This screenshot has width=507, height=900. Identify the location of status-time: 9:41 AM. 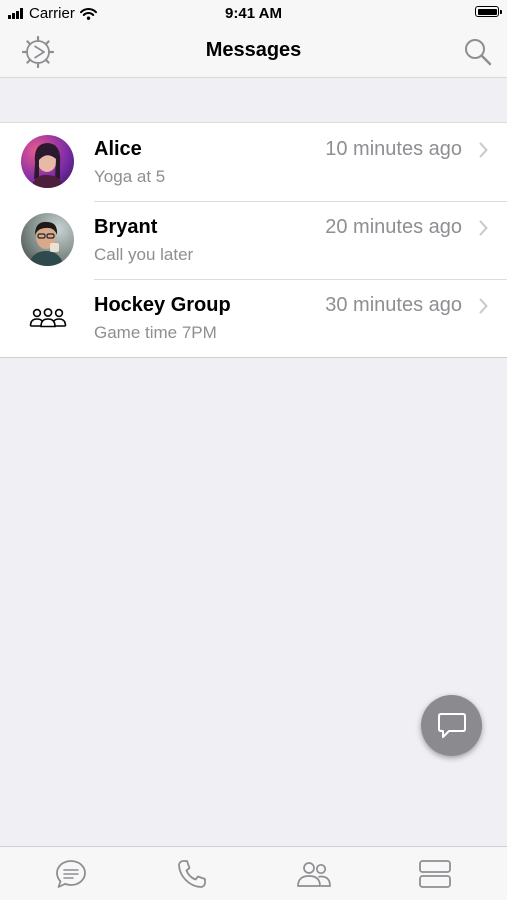
(253, 13).